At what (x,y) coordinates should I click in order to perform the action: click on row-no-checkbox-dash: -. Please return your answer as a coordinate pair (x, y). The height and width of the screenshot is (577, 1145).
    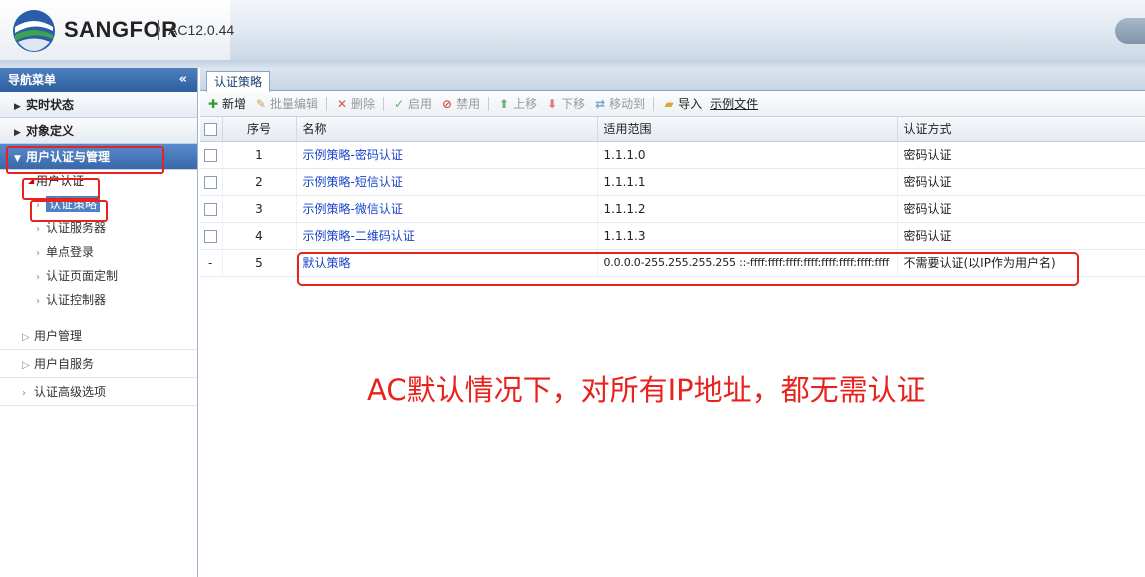
    Looking at the image, I should click on (210, 262).